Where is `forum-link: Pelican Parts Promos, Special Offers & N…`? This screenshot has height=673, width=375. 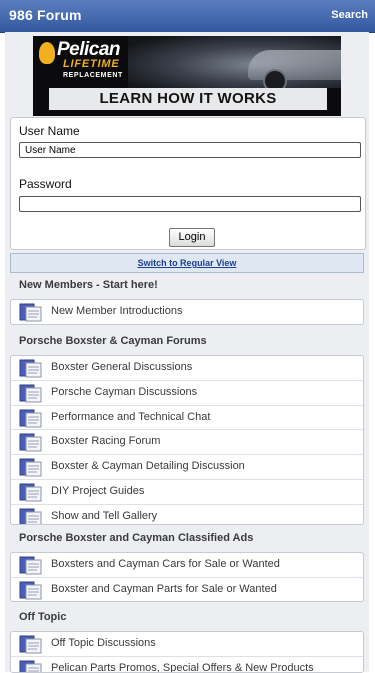
forum-link: Pelican Parts Promos, Special Offers & N… is located at coordinates (182, 667).